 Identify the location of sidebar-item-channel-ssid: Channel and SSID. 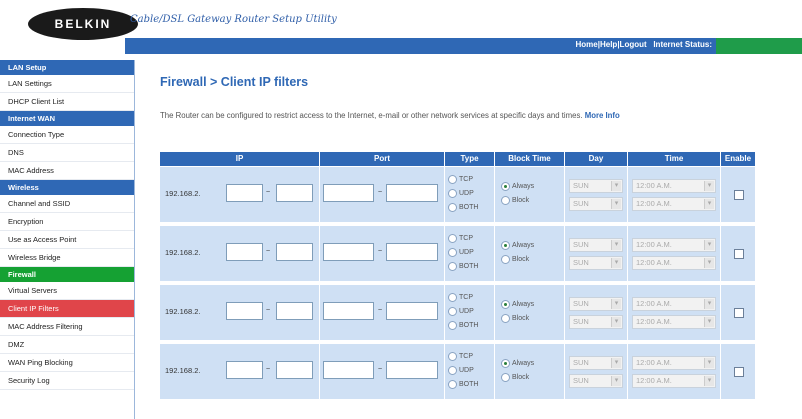
(67, 204).